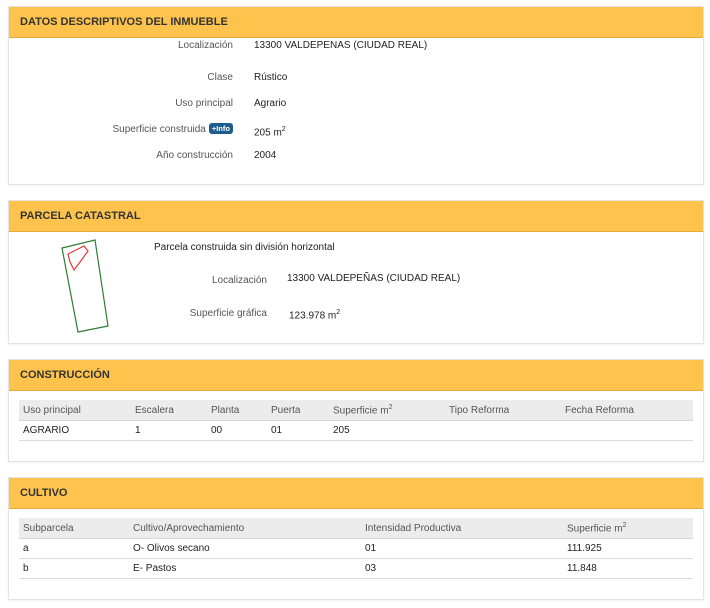 The width and height of the screenshot is (710, 608). Describe the element at coordinates (503, 410) in the screenshot. I see `construccion-header-tipo-reforma: Tipo Reforma` at that location.